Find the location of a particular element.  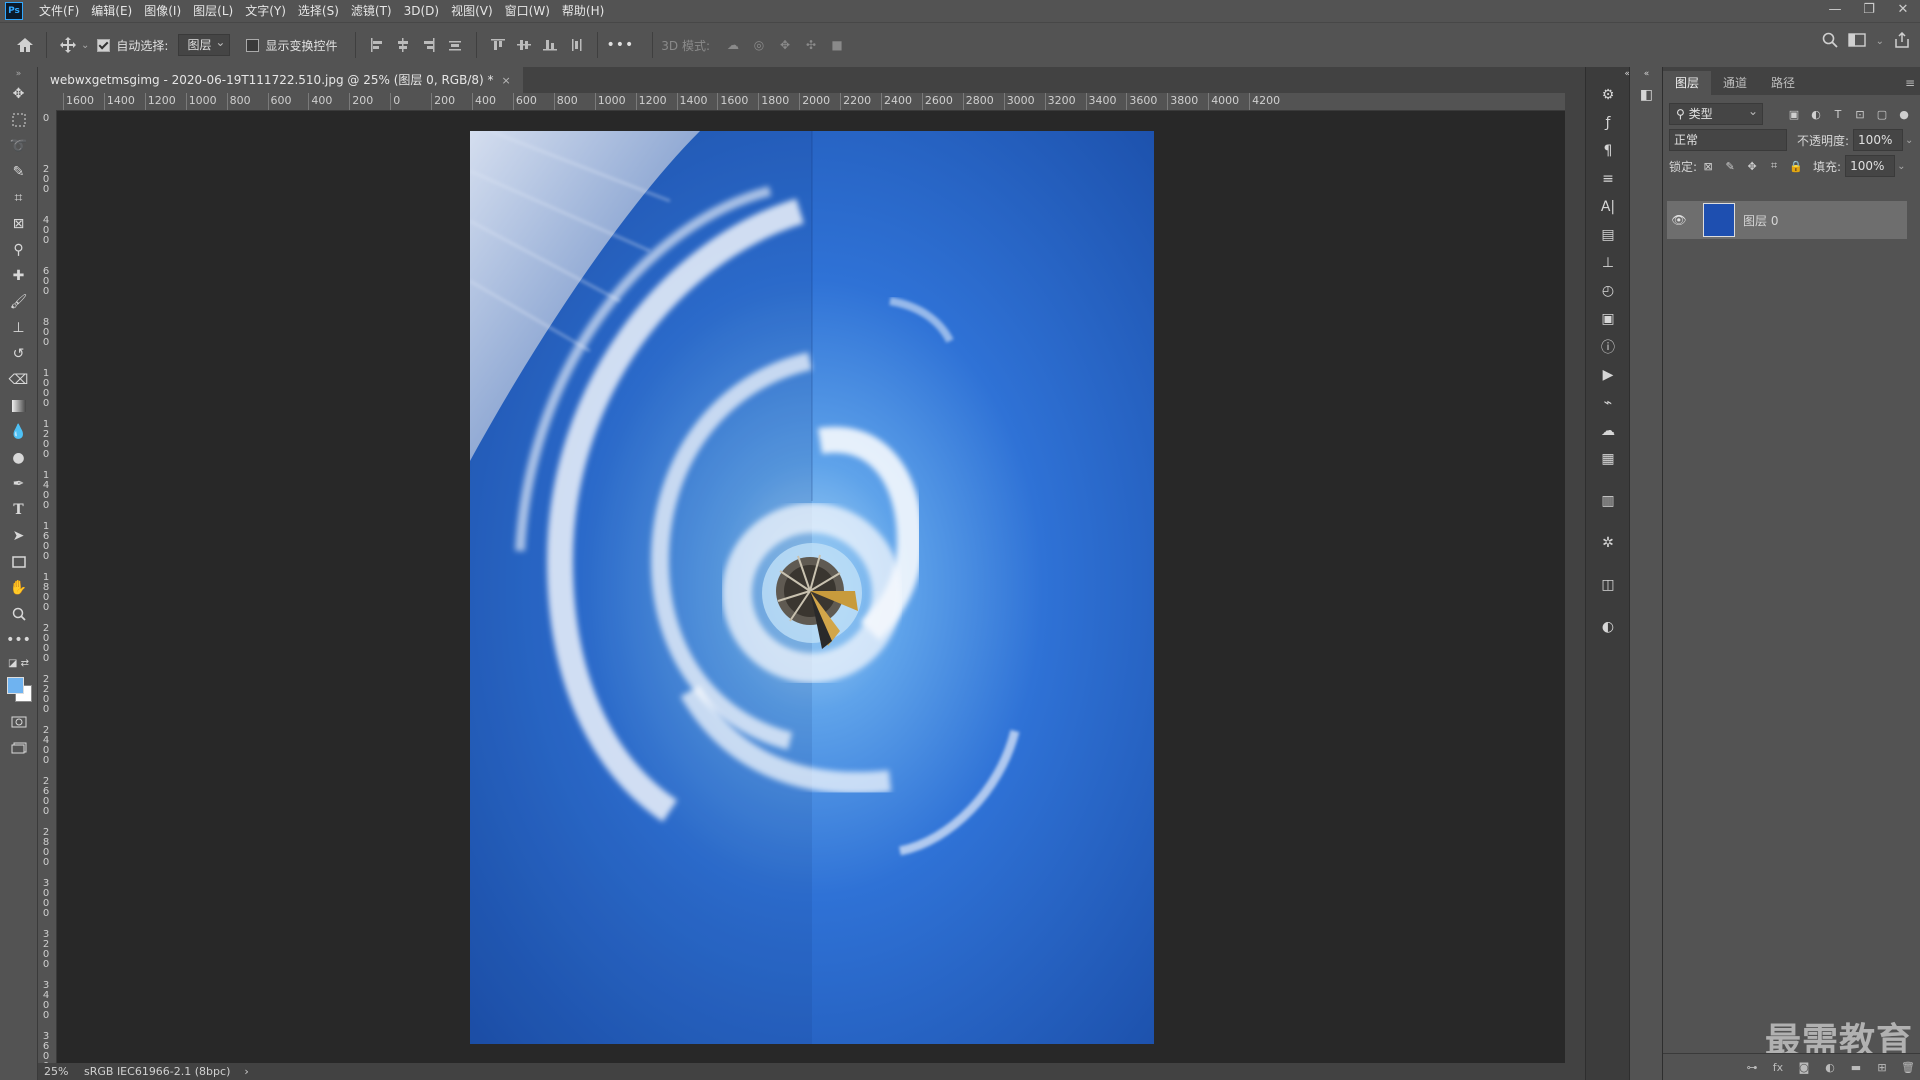

layer-filter-dropdown: ⚲ 类型 is located at coordinates (1716, 113).